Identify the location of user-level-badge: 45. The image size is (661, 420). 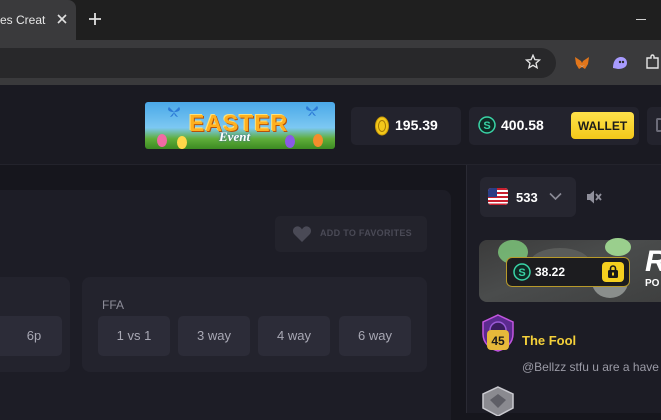
(498, 340).